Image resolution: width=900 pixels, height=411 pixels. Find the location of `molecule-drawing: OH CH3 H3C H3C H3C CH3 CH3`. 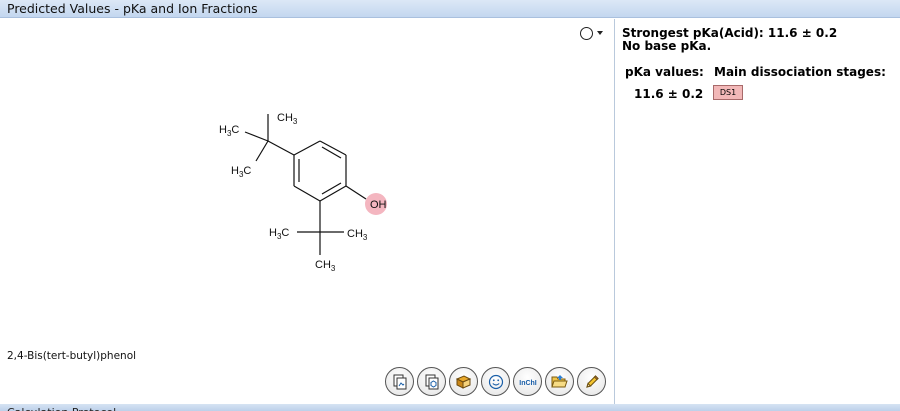

molecule-drawing: OH CH3 H3C H3C H3C CH3 CH3 is located at coordinates (303, 192).